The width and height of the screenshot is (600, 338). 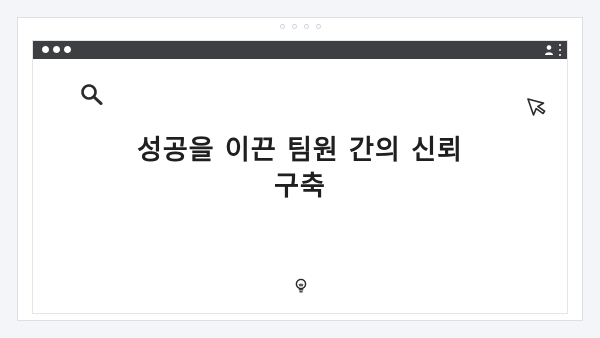 What do you see at coordinates (301, 285) in the screenshot?
I see `lightbulb-icon` at bounding box center [301, 285].